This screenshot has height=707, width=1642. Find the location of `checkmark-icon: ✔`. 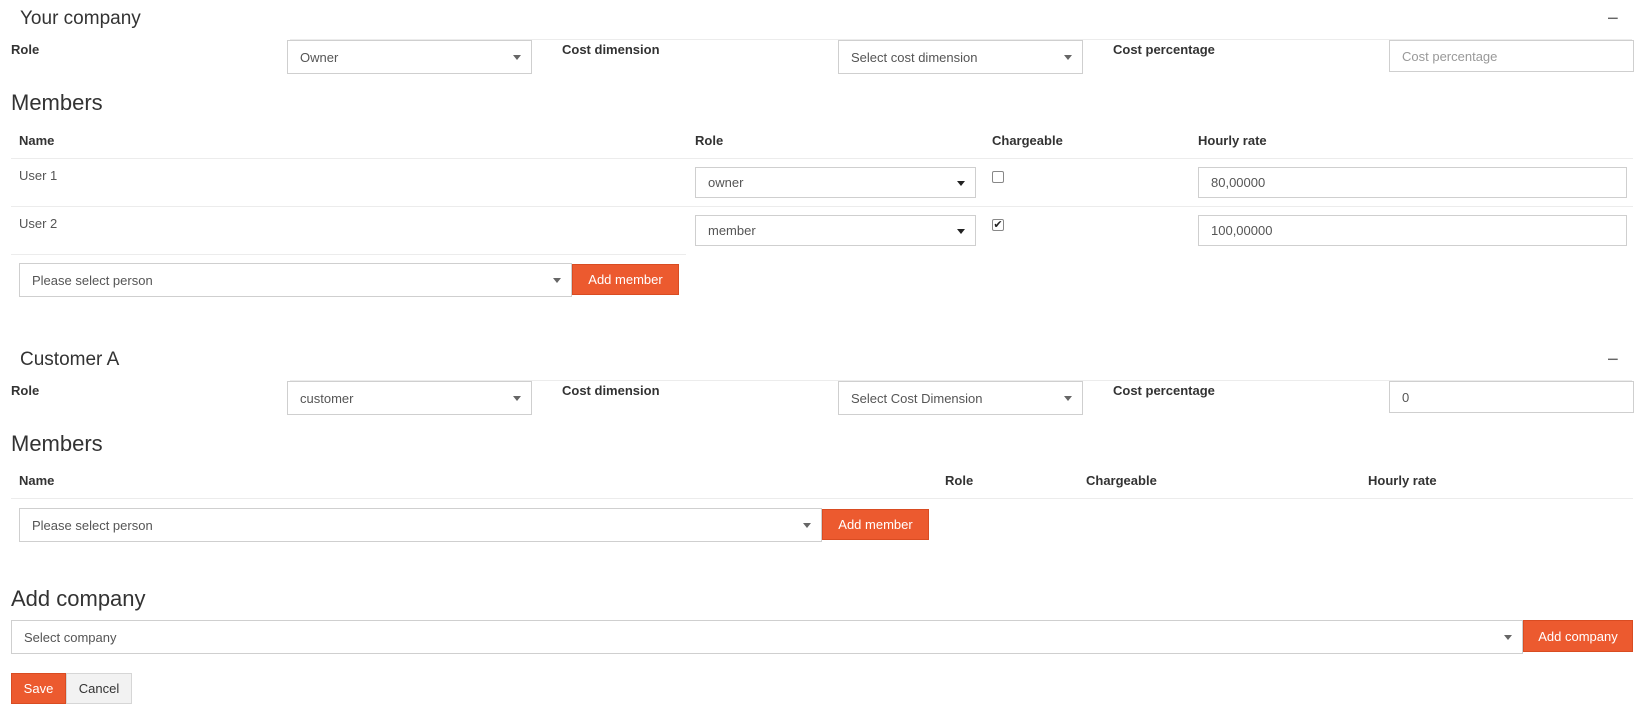

checkmark-icon: ✔ is located at coordinates (998, 225).